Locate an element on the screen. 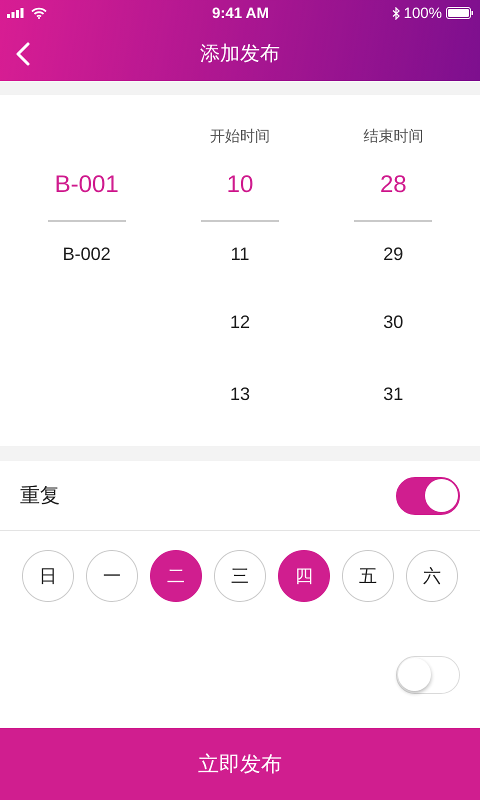  picker-option: 10 is located at coordinates (239, 186).